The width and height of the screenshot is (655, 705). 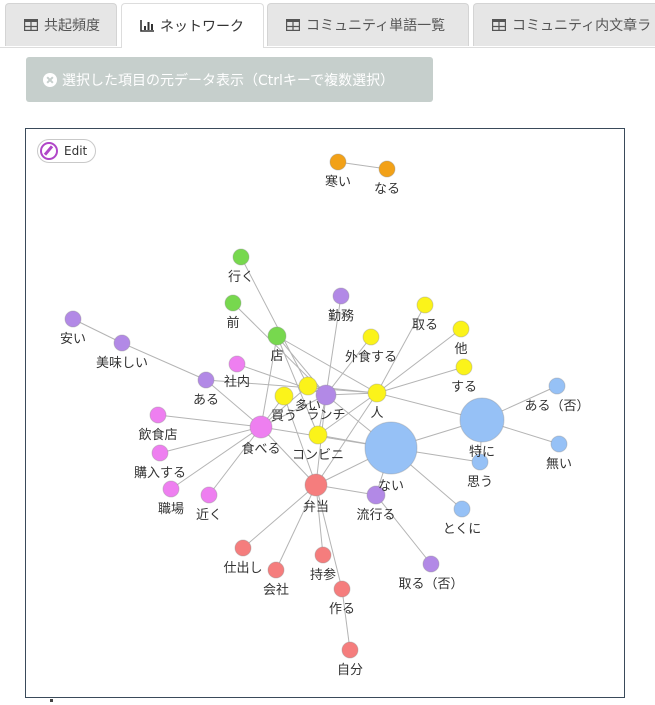 I want to click on tab-cooccurrence-frequency: 共起頻度, so click(x=61, y=24).